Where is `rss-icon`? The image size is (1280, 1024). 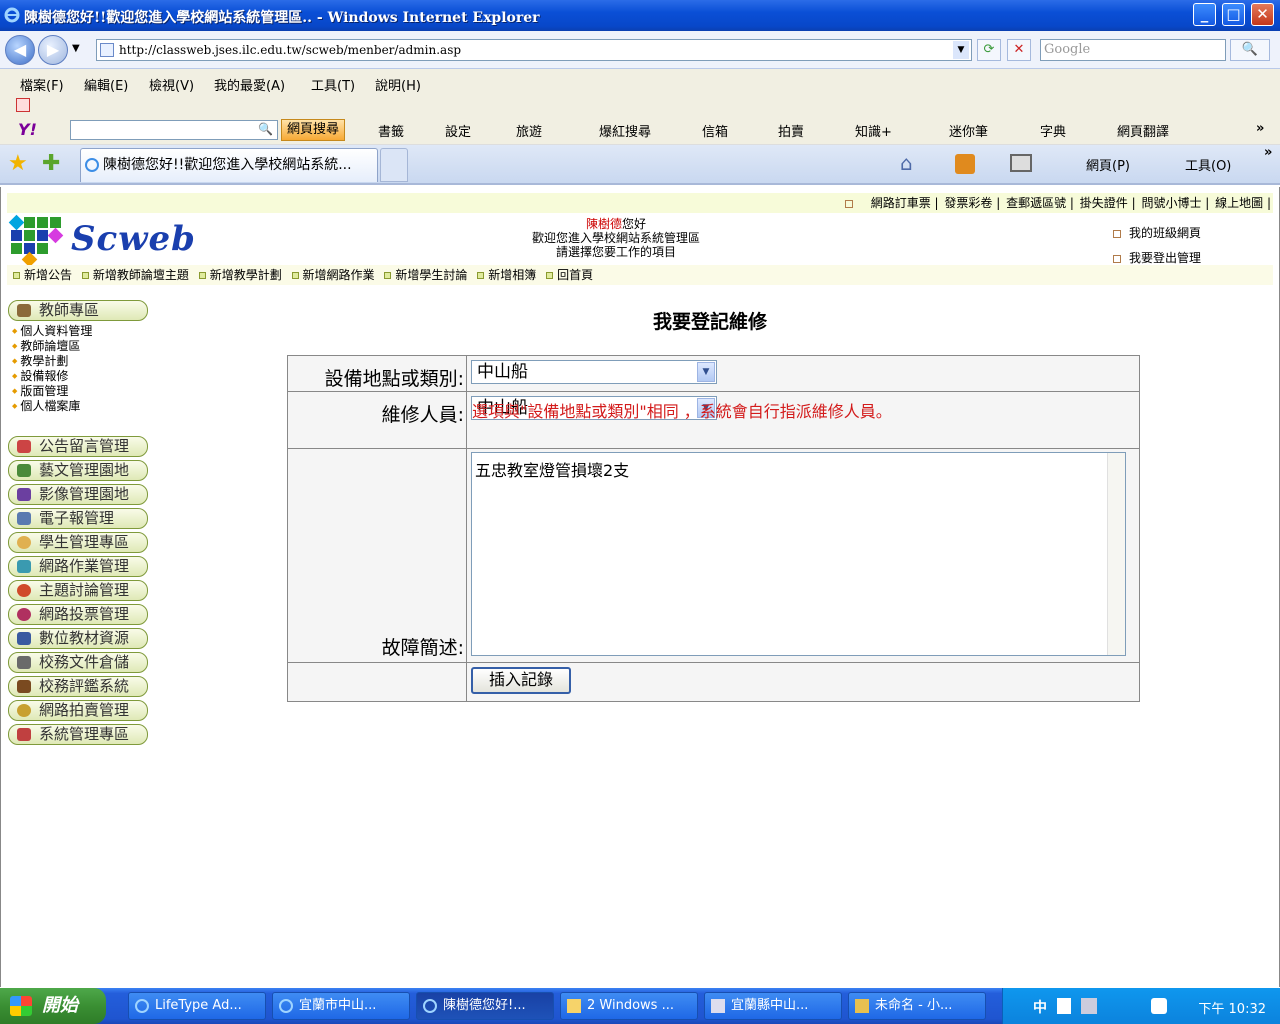 rss-icon is located at coordinates (965, 164).